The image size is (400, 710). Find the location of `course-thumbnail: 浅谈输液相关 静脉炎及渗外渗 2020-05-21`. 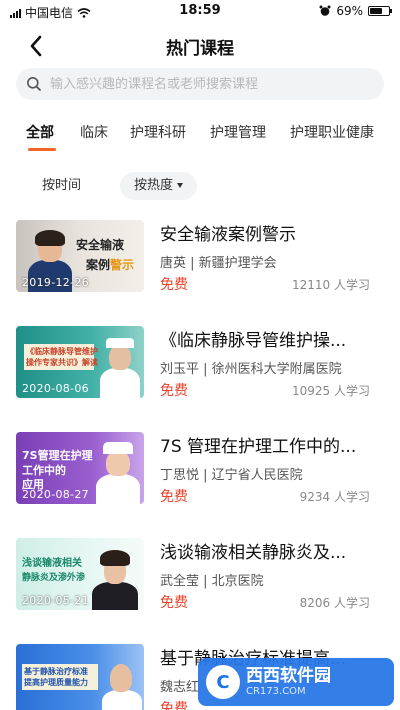

course-thumbnail: 浅谈输液相关 静脉炎及渗外渗 2020-05-21 is located at coordinates (80, 574).